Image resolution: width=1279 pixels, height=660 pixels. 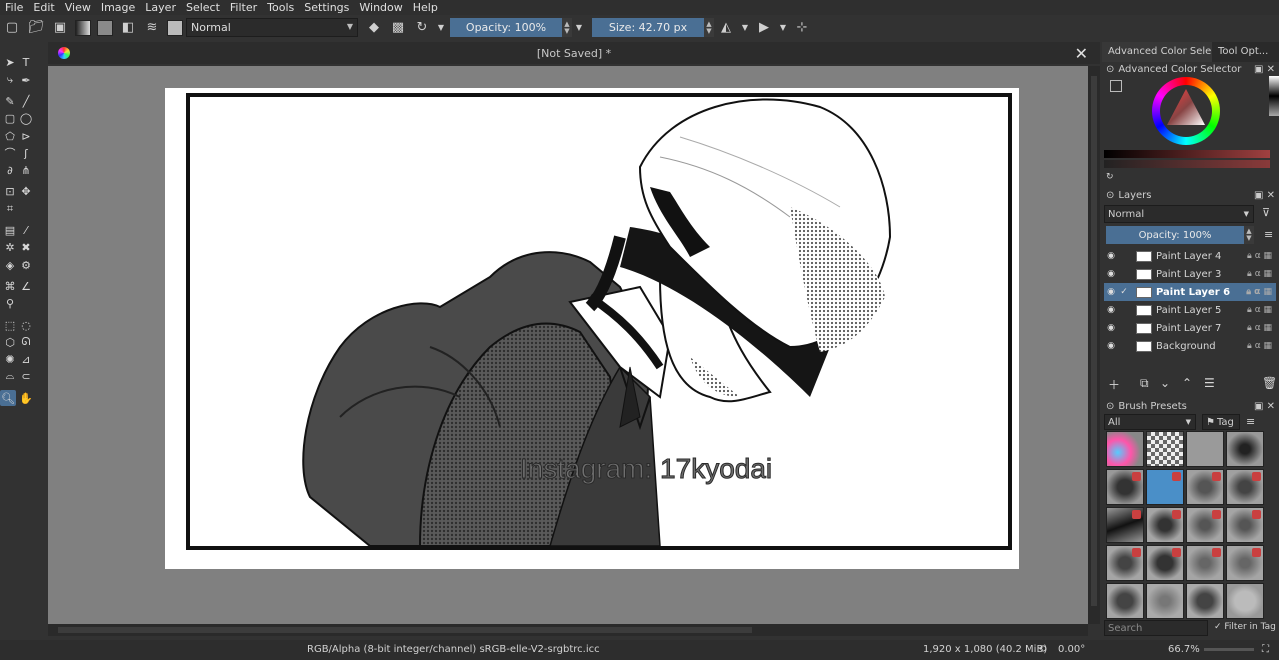 I want to click on brush-view-menu-icon: ≡, so click(x=1250, y=421).